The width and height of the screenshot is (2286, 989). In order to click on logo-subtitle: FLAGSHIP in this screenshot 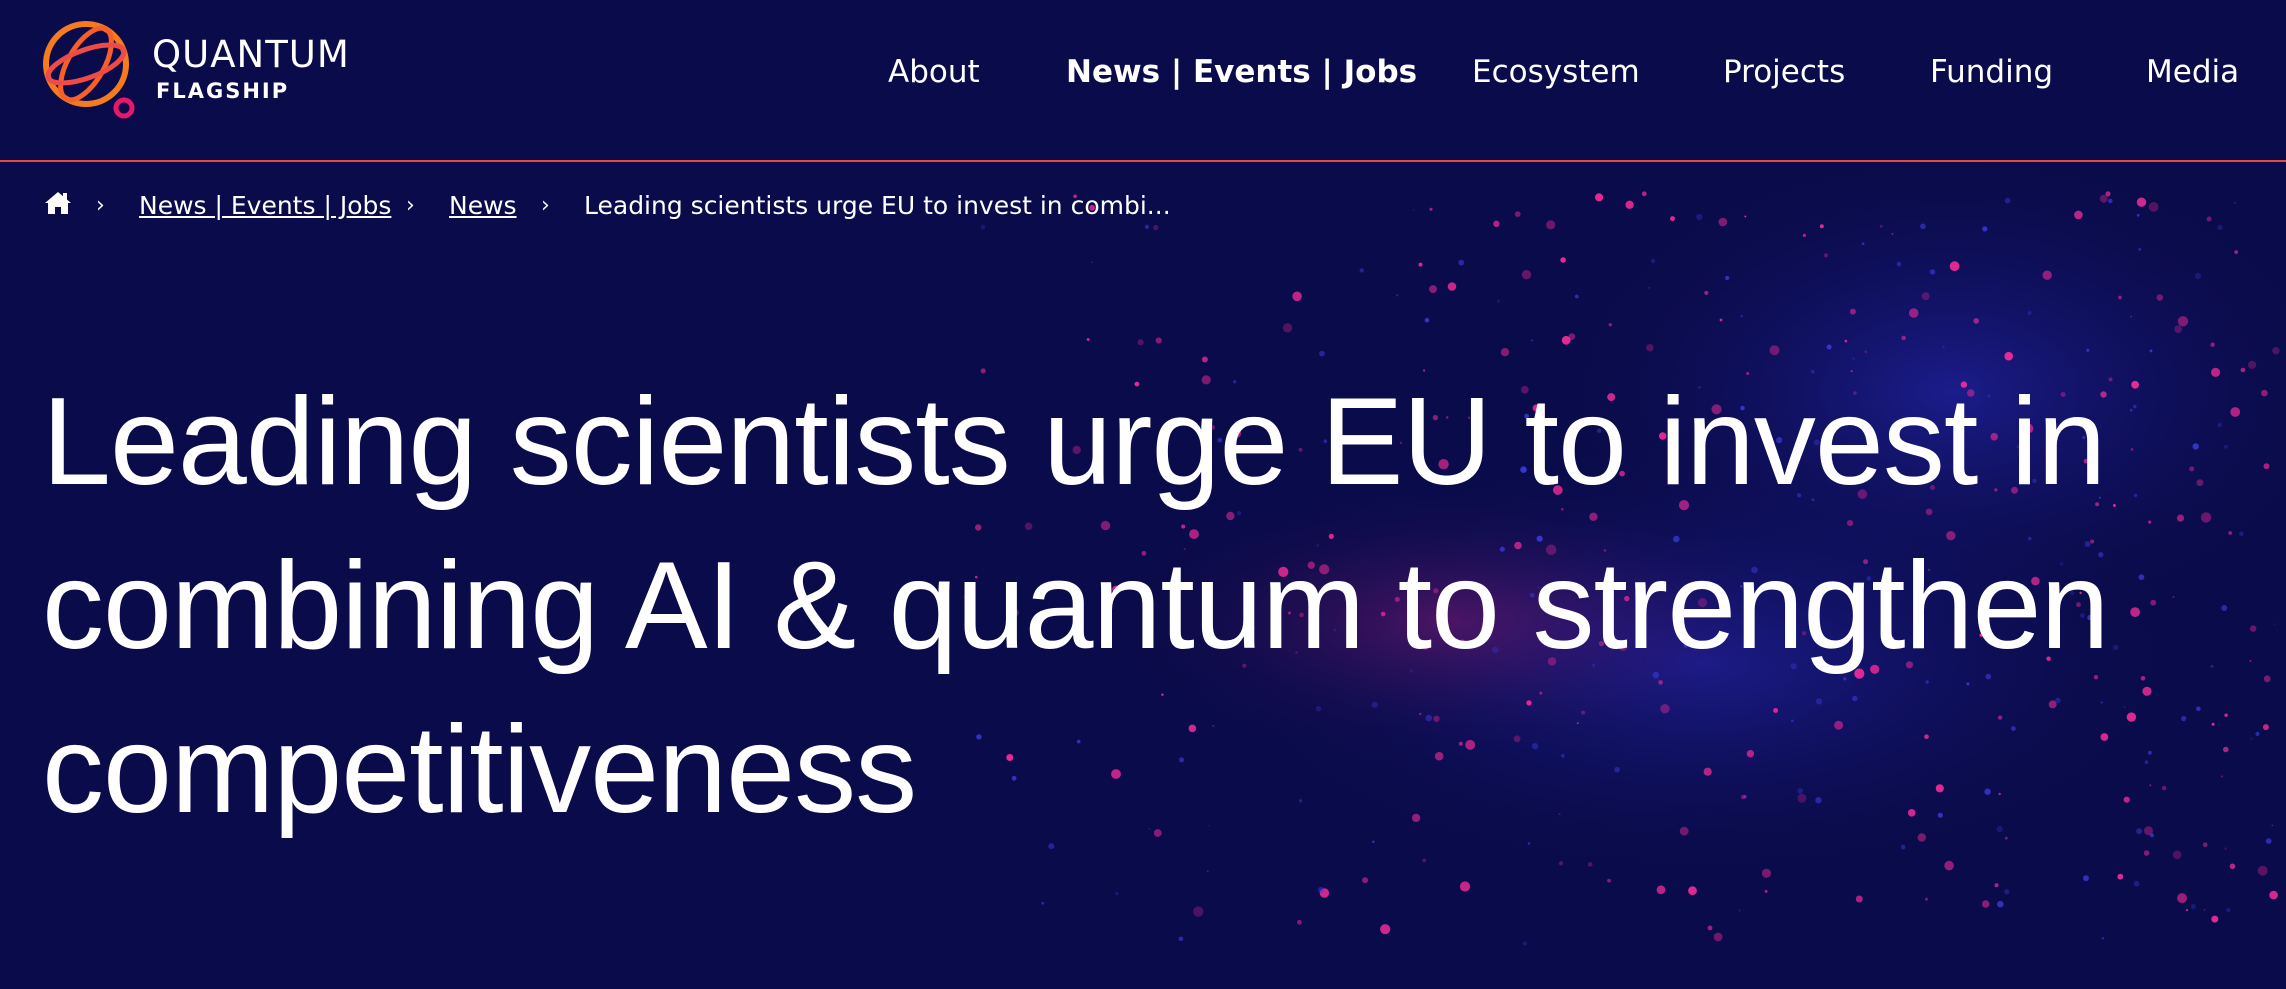, I will do `click(223, 91)`.